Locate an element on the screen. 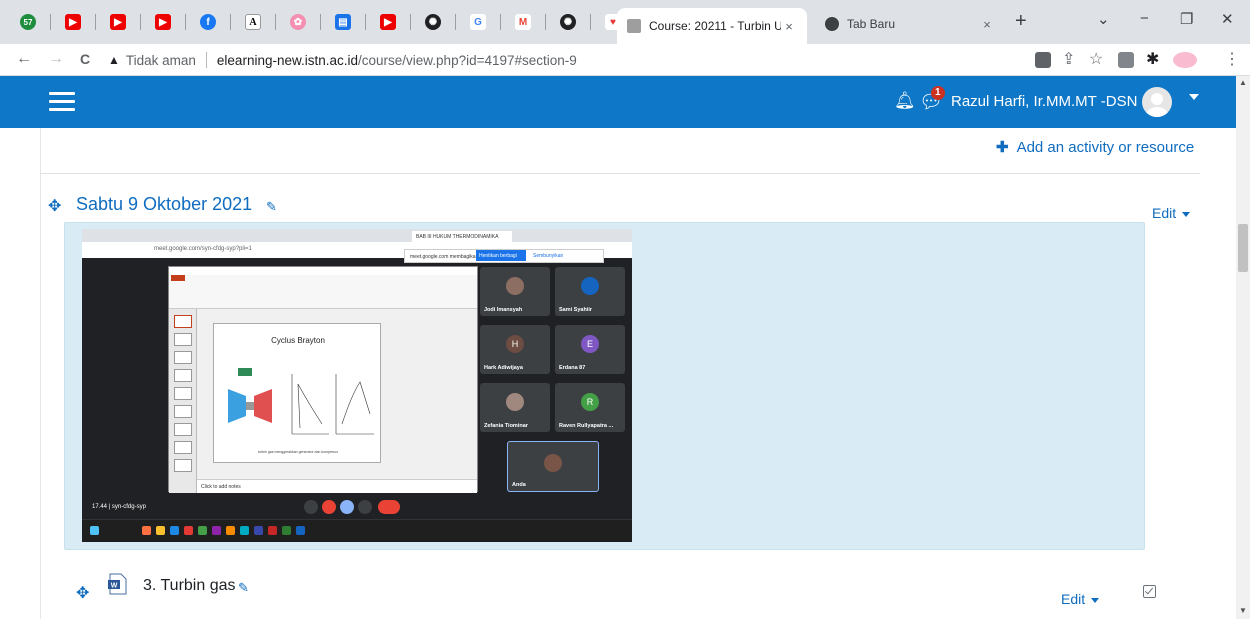 This screenshot has height=619, width=1250. image-participant-avatar: R is located at coordinates (590, 402).